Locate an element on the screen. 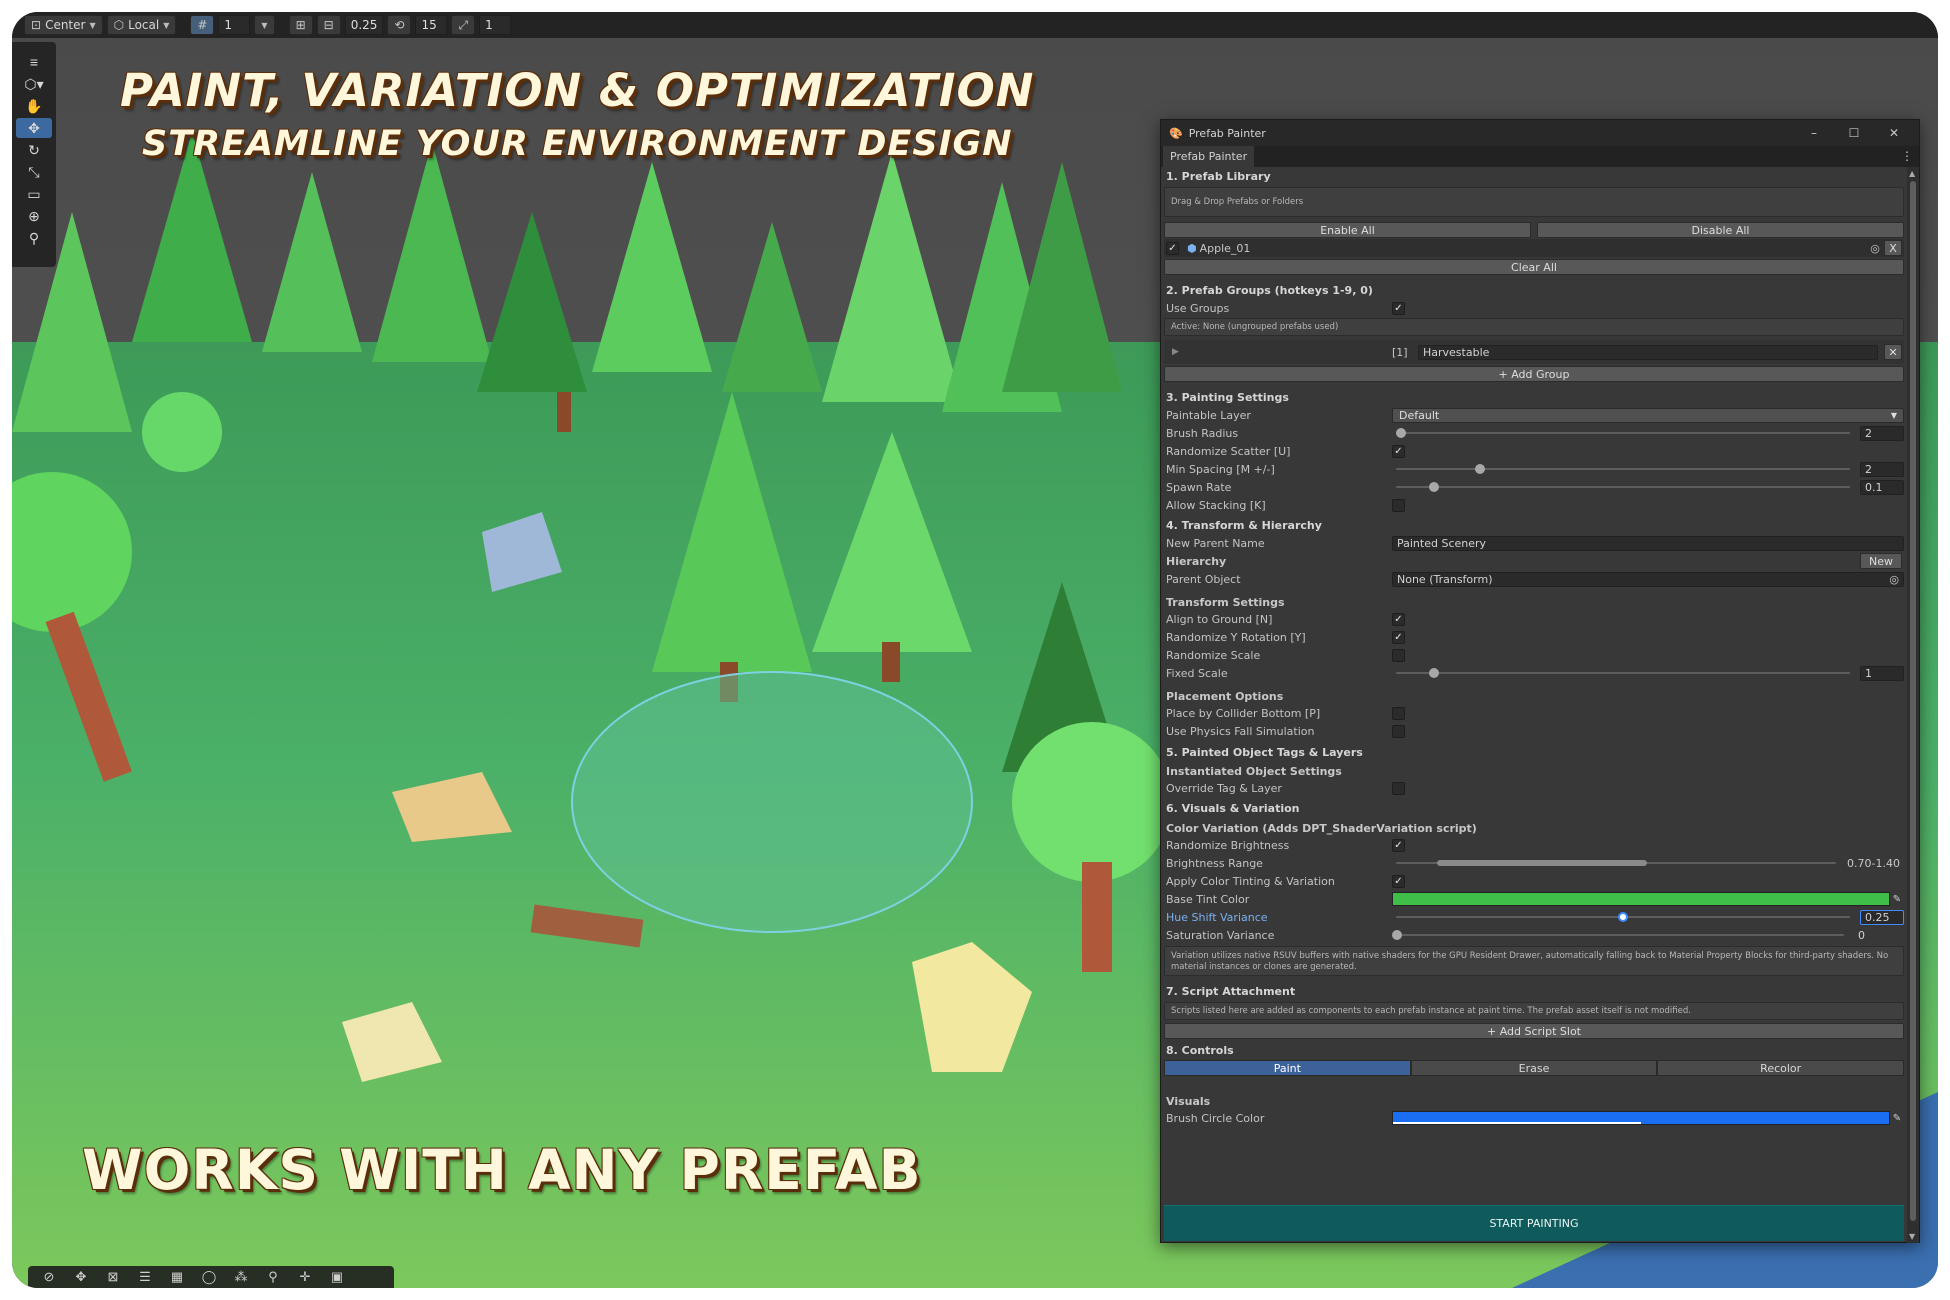 Image resolution: width=1950 pixels, height=1300 pixels. random-scale-checkbox is located at coordinates (1398, 655).